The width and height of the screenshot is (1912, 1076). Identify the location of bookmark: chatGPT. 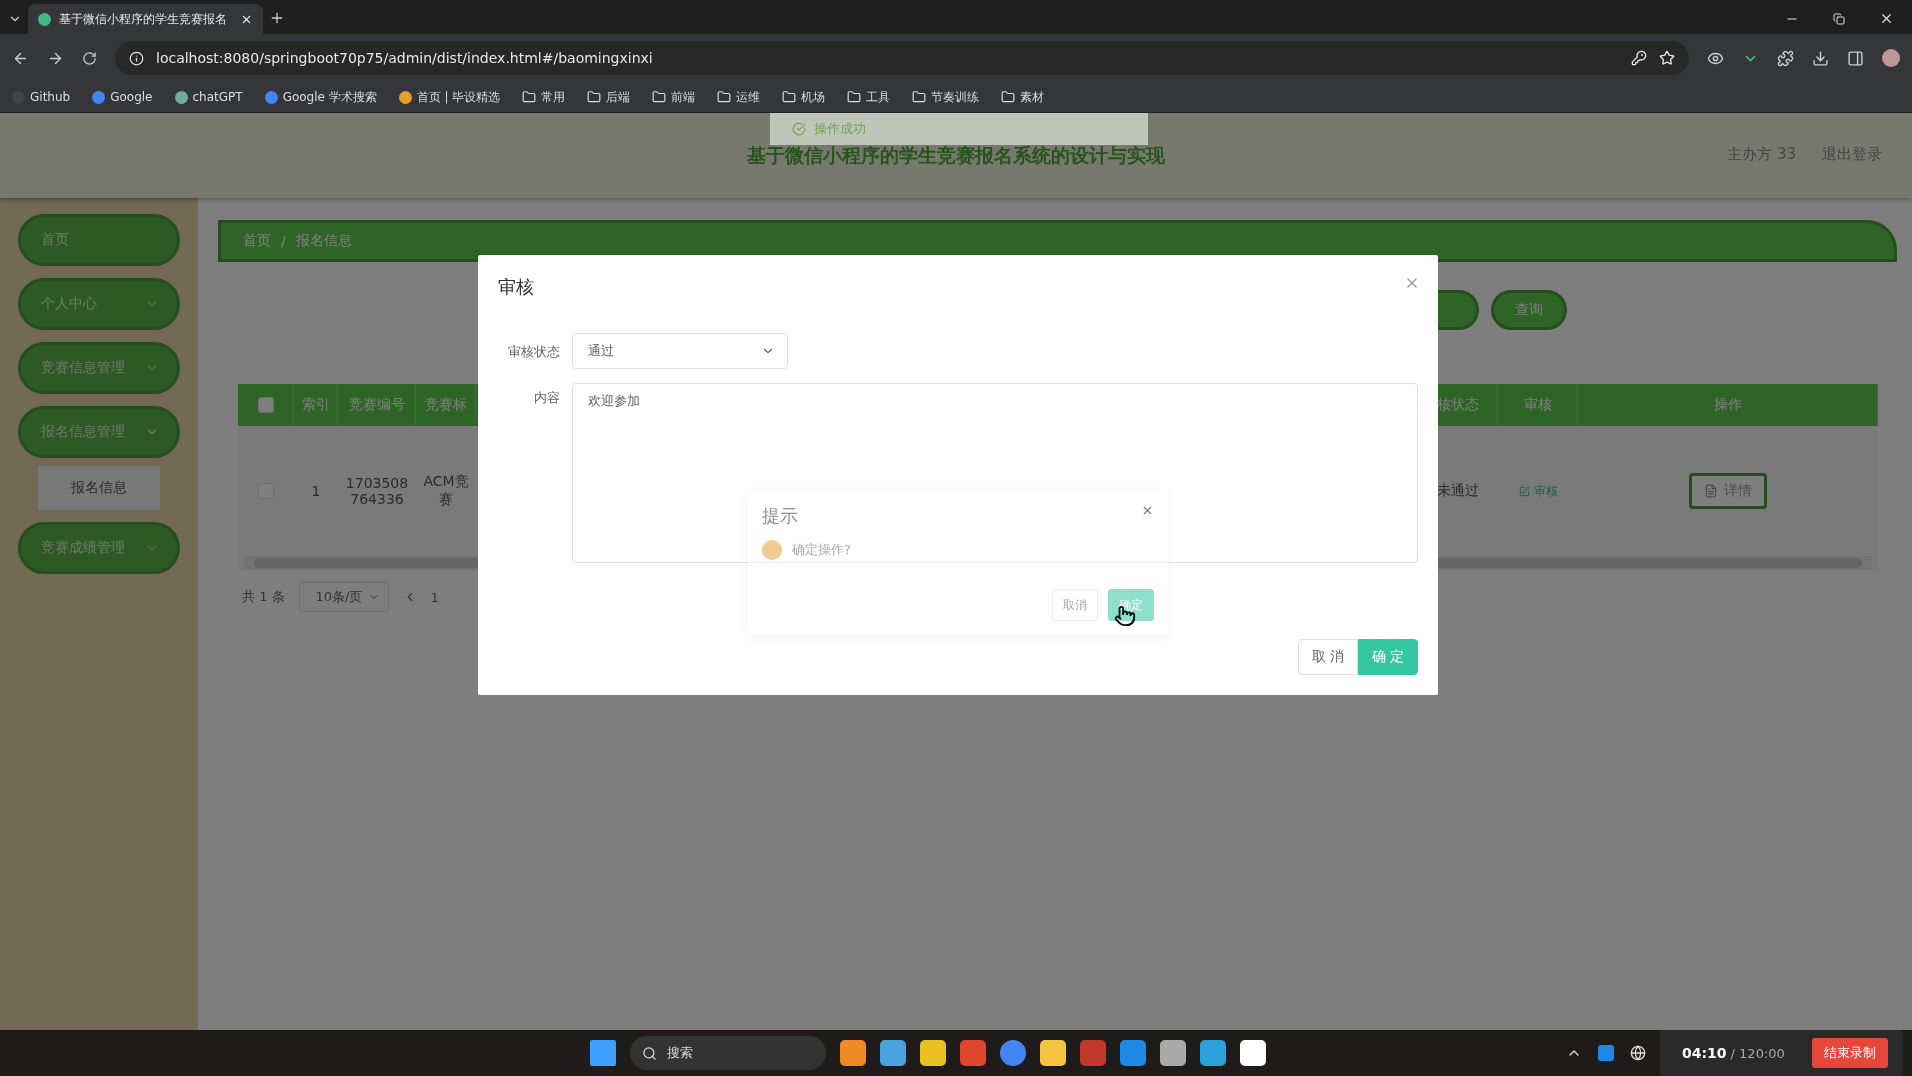
(208, 97).